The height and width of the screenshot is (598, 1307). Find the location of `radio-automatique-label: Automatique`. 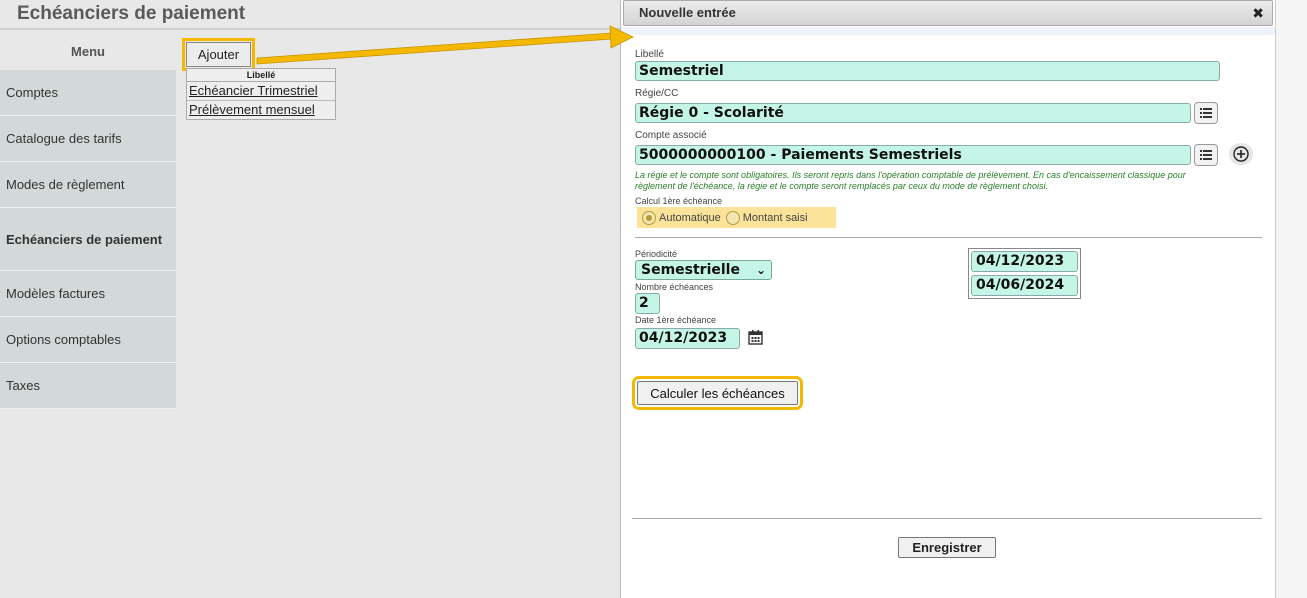

radio-automatique-label: Automatique is located at coordinates (690, 217).